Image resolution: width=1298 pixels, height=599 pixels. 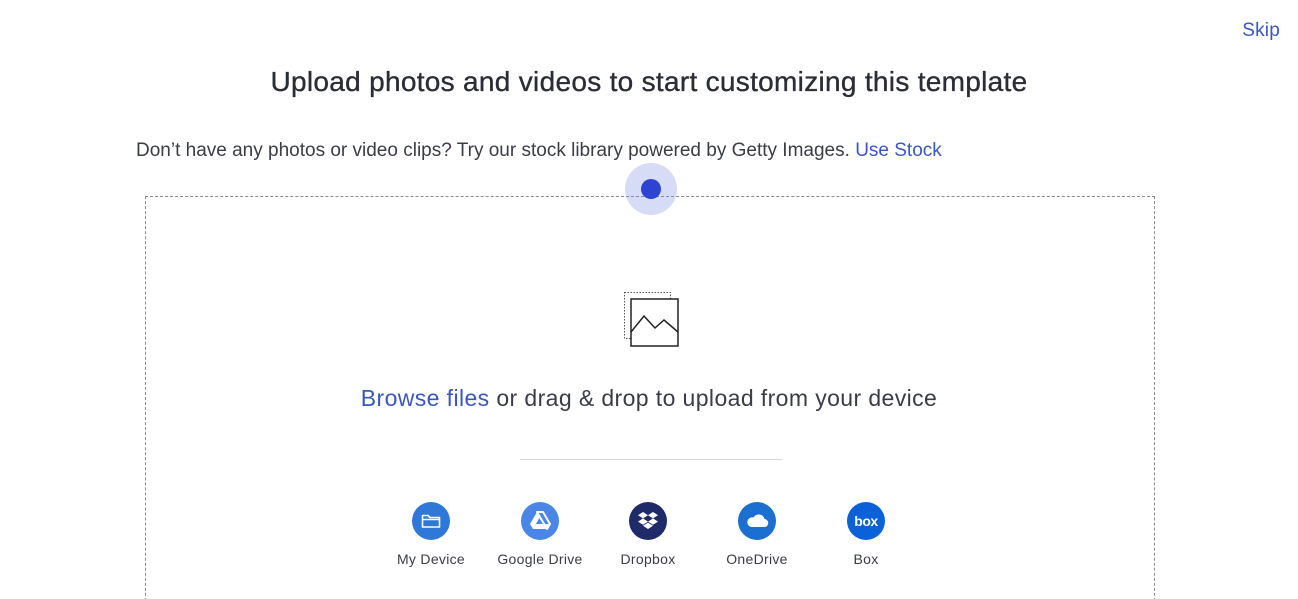 I want to click on source-google-drive: Google Drive, so click(x=540, y=534).